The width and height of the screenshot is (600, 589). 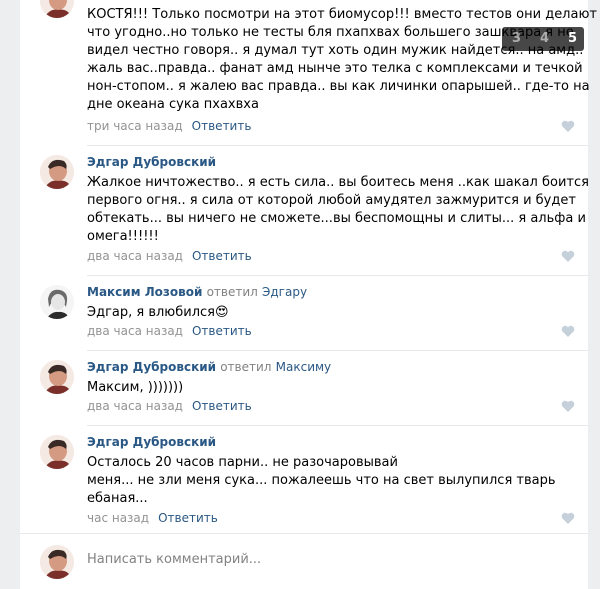 I want to click on comment-author: Эдгар Дубровский ответил Максиму, so click(x=209, y=367).